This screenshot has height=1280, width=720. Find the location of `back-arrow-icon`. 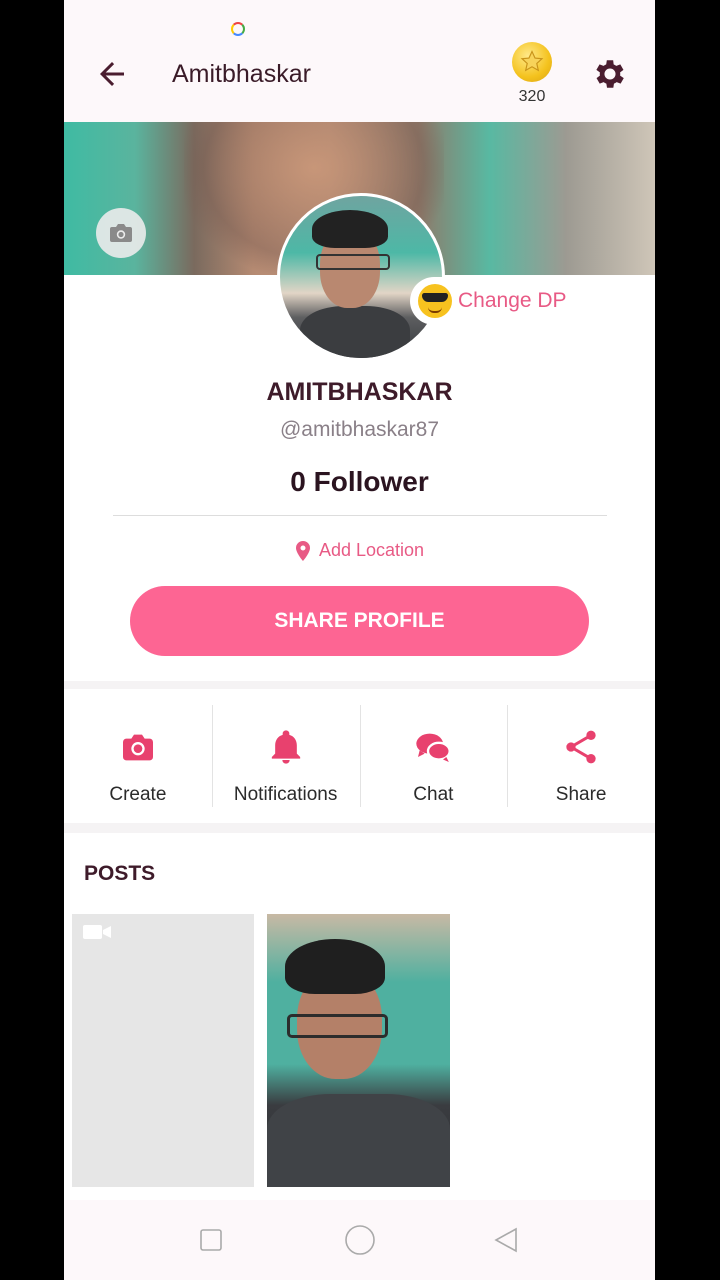

back-arrow-icon is located at coordinates (112, 74).